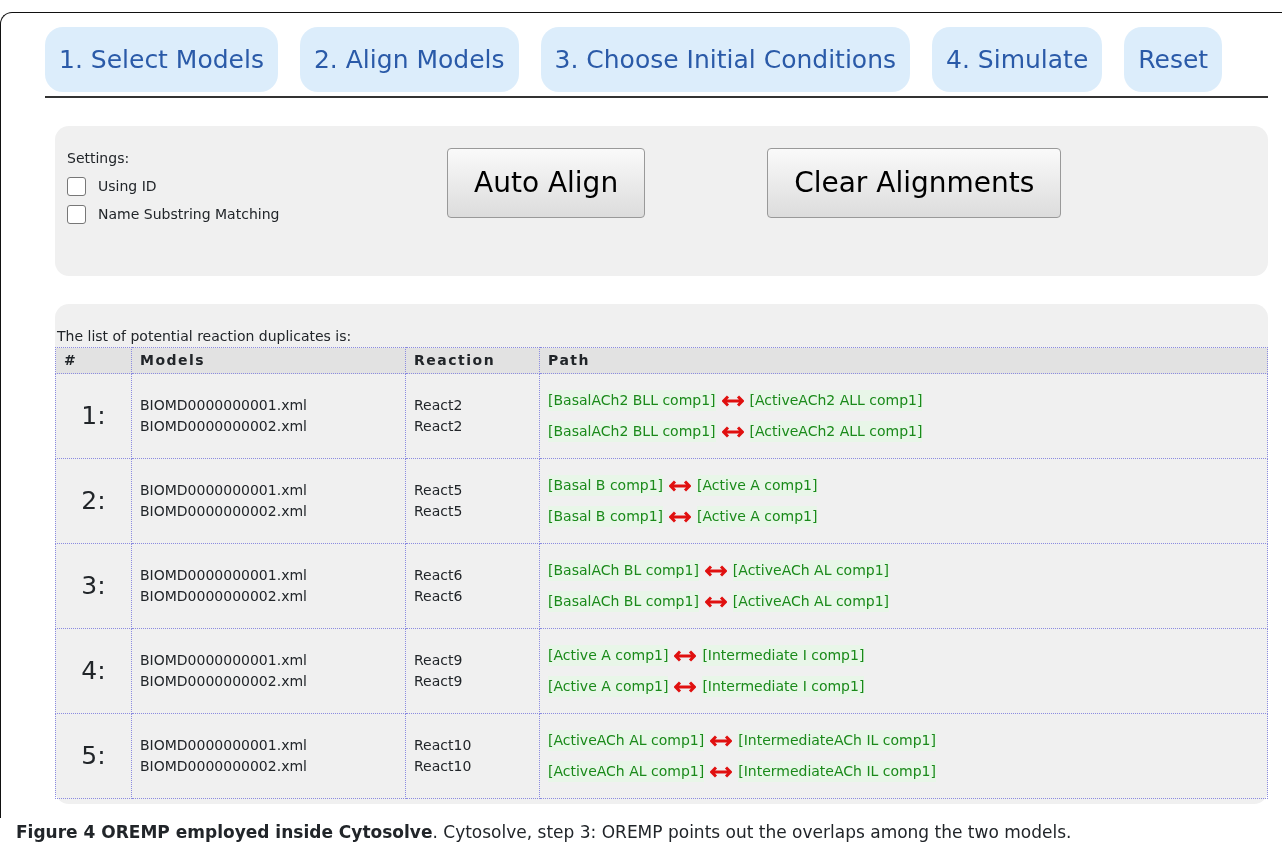  What do you see at coordinates (93, 416) in the screenshot?
I see `row-number: 1:` at bounding box center [93, 416].